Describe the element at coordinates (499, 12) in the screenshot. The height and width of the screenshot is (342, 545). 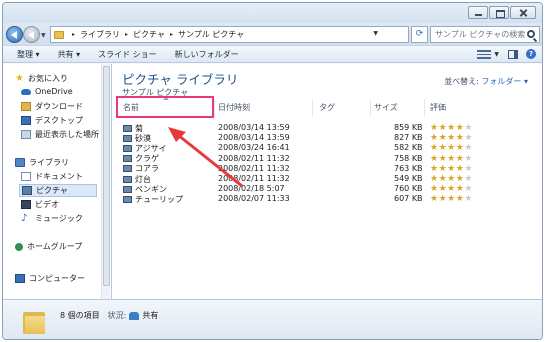
I see `maximize-button` at that location.